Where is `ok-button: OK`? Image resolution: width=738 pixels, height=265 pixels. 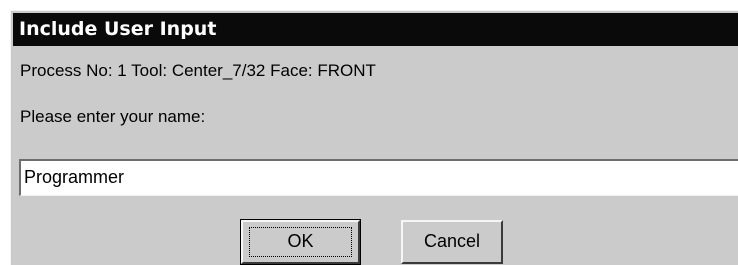
ok-button: OK is located at coordinates (300, 242).